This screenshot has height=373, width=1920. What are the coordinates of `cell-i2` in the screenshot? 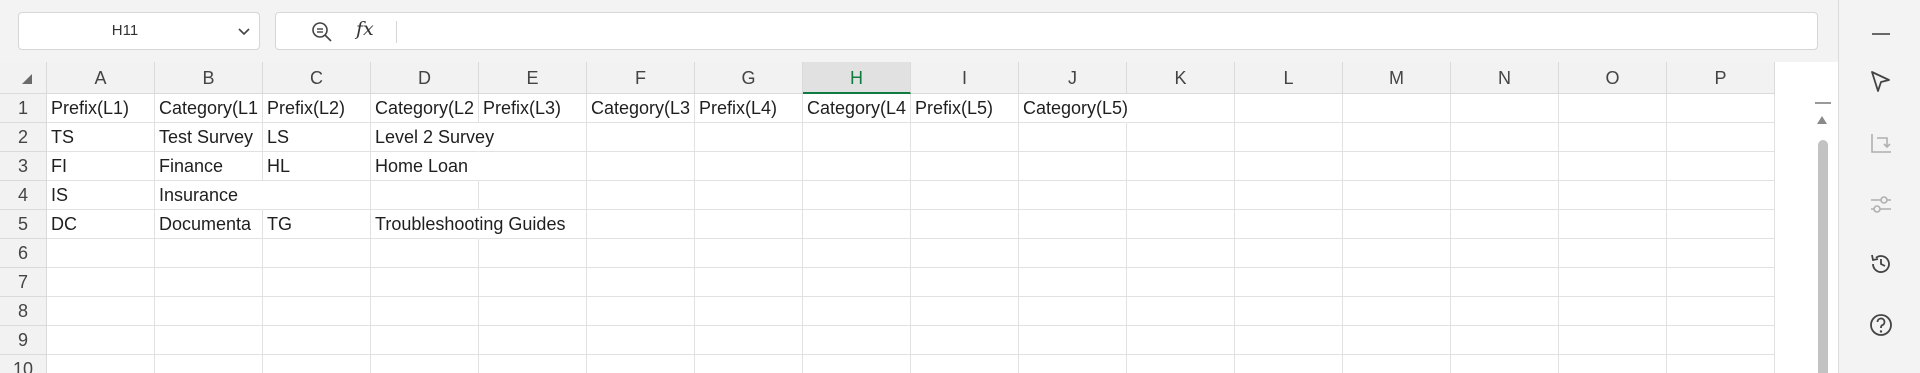 It's located at (965, 137).